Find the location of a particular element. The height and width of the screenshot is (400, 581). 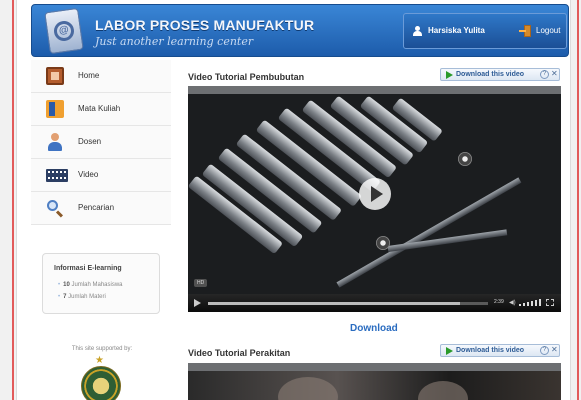

user-icon is located at coordinates (417, 31).